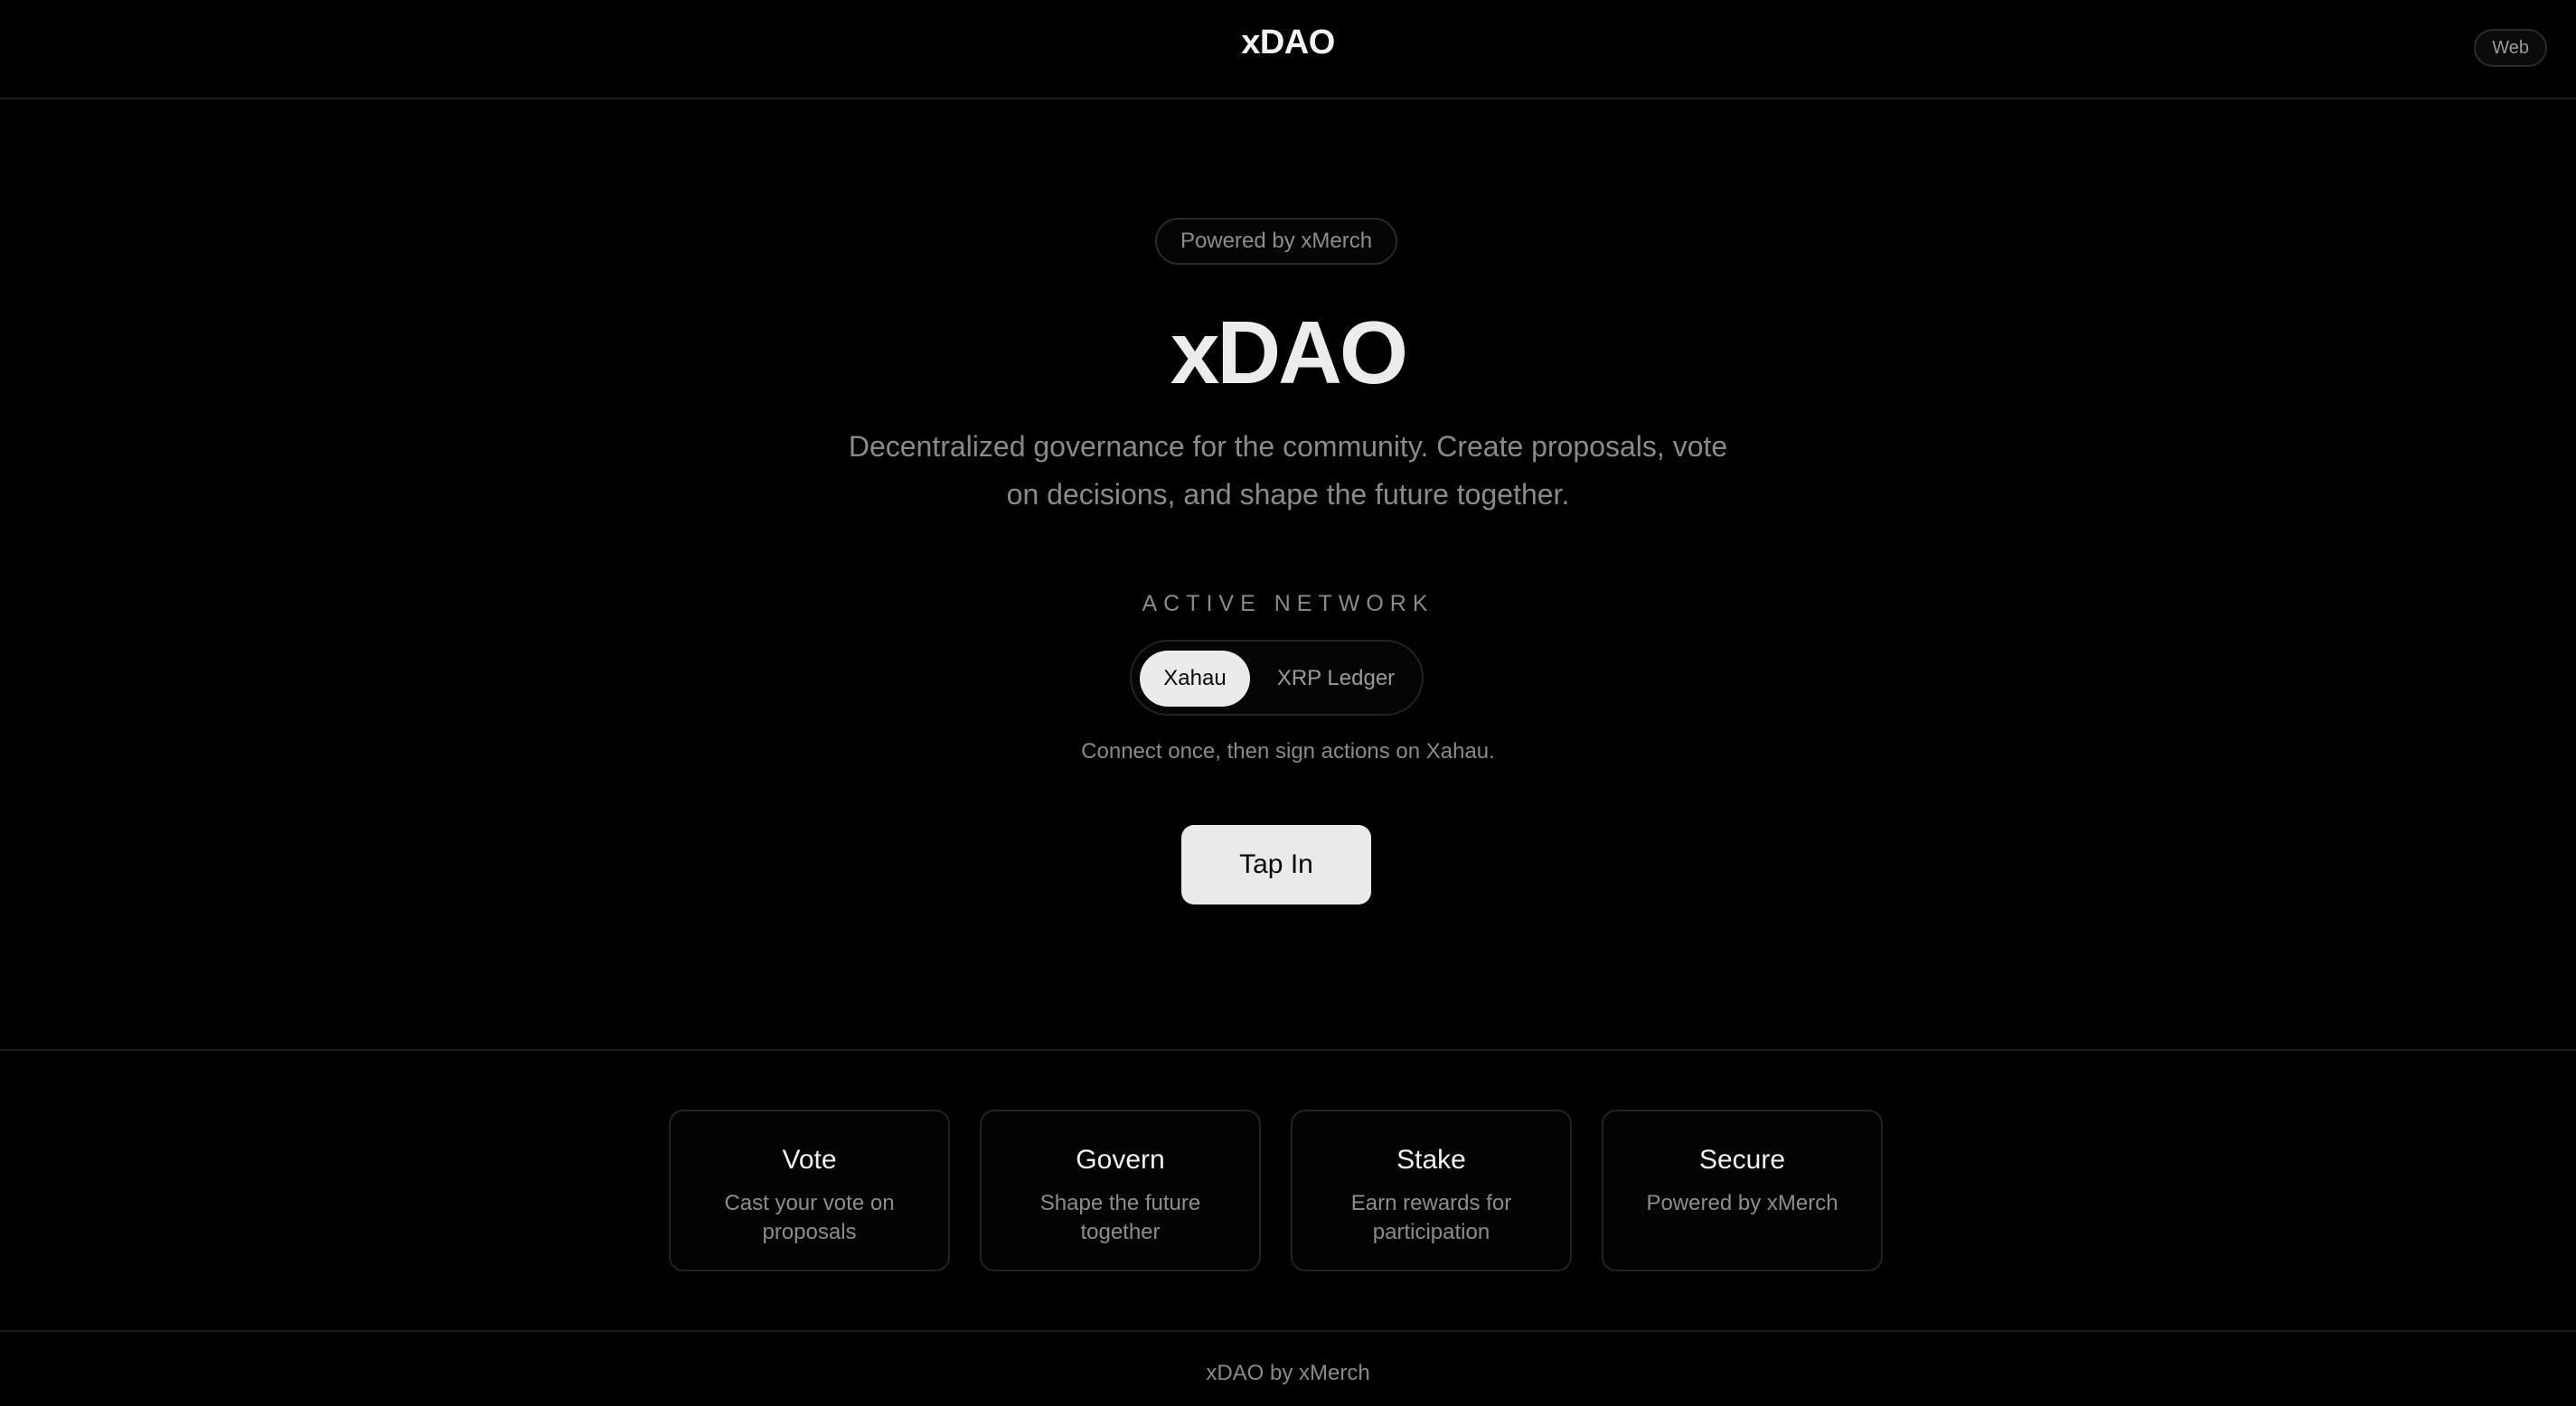 The height and width of the screenshot is (1406, 2576). I want to click on section-divider, so click(1288, 1050).